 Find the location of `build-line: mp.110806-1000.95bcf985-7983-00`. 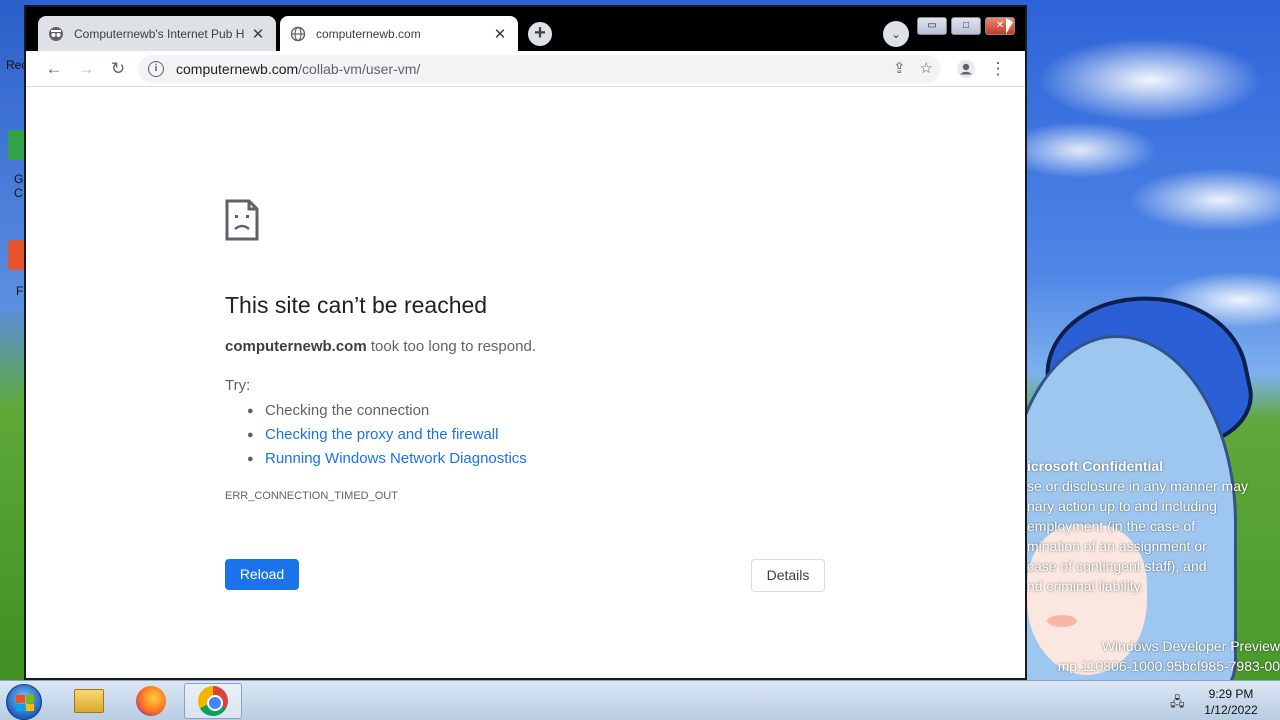

build-line: mp.110806-1000.95bcf985-7983-00 is located at coordinates (1168, 666).